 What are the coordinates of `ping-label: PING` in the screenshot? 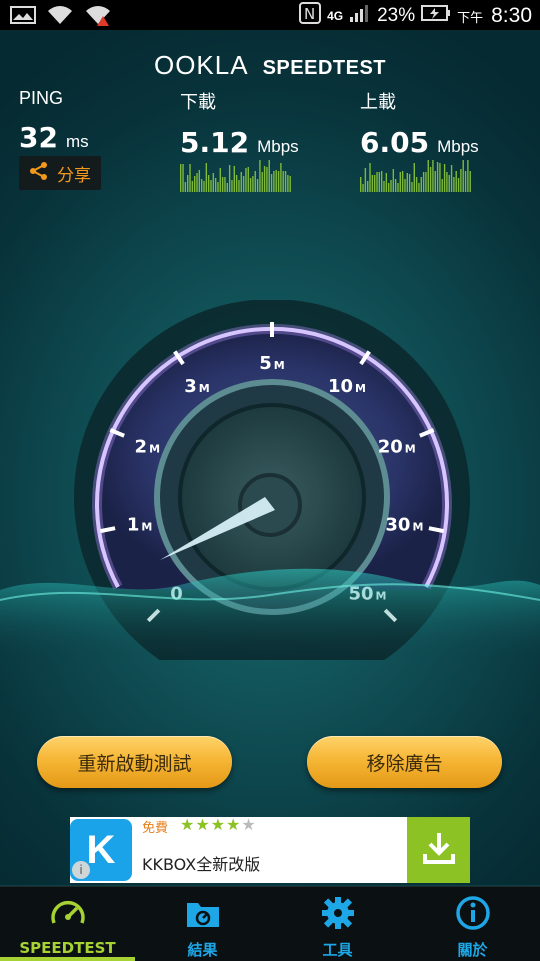 It's located at (41, 98).